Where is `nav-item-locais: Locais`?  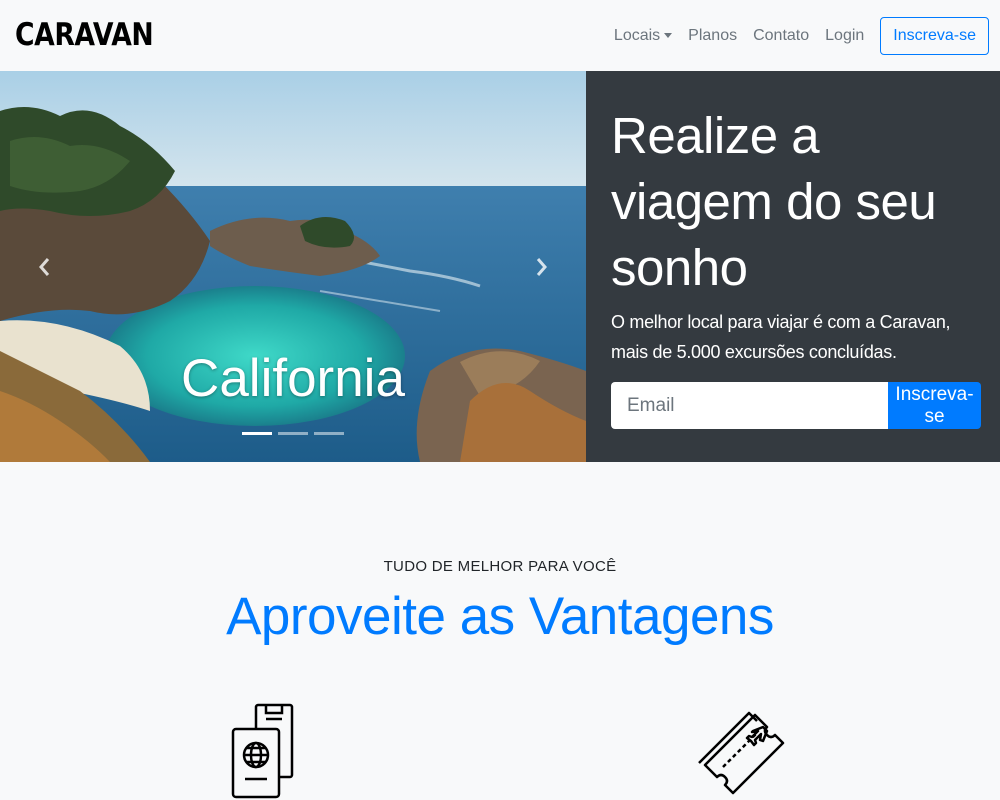
nav-item-locais: Locais is located at coordinates (643, 35).